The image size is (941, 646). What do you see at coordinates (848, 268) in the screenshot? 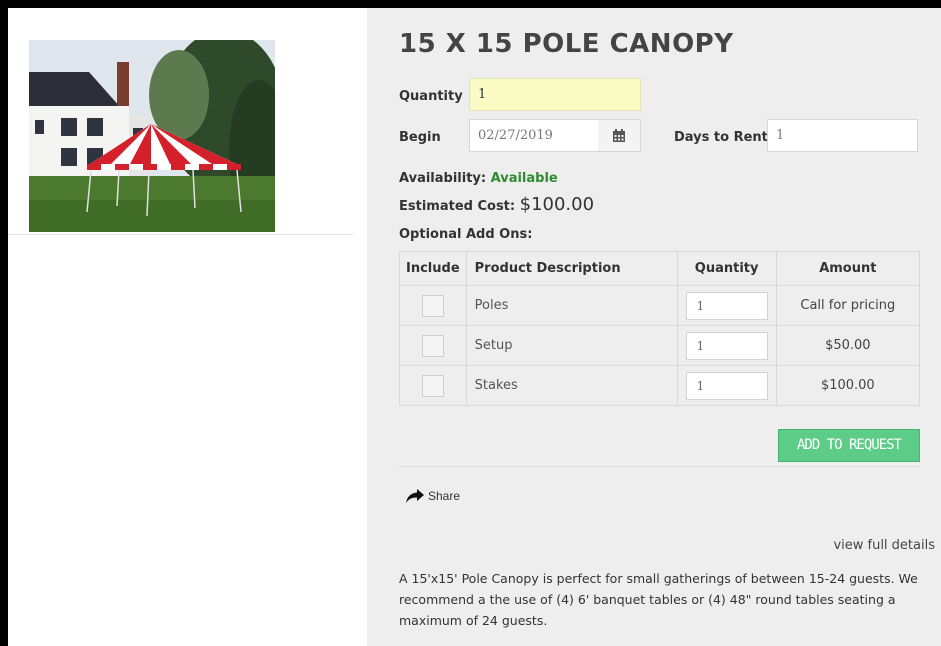
I see `column-header-amount: Amount` at bounding box center [848, 268].